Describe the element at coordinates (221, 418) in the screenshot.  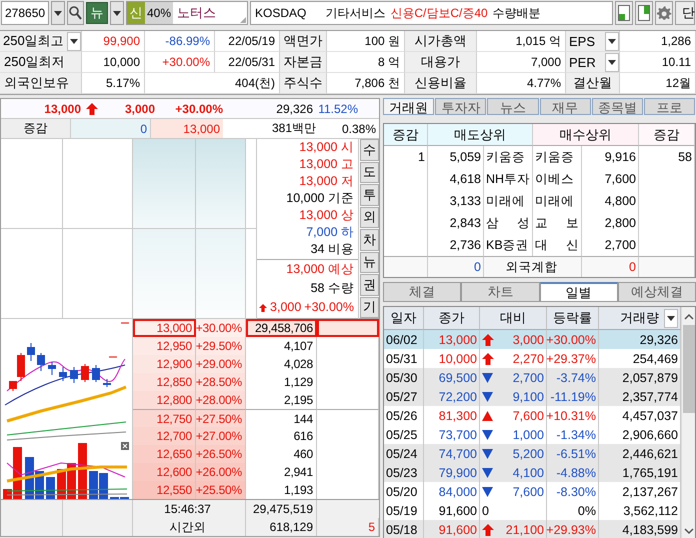
I see `bid-rate-cell: +27.50%` at that location.